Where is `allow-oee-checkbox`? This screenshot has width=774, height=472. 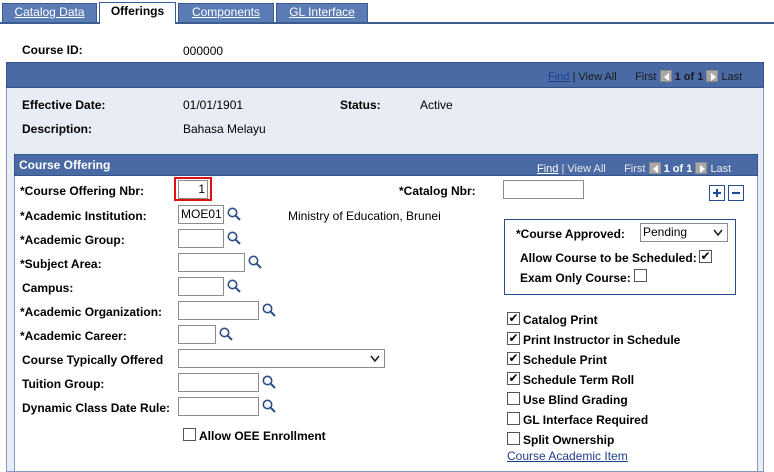 allow-oee-checkbox is located at coordinates (189, 434).